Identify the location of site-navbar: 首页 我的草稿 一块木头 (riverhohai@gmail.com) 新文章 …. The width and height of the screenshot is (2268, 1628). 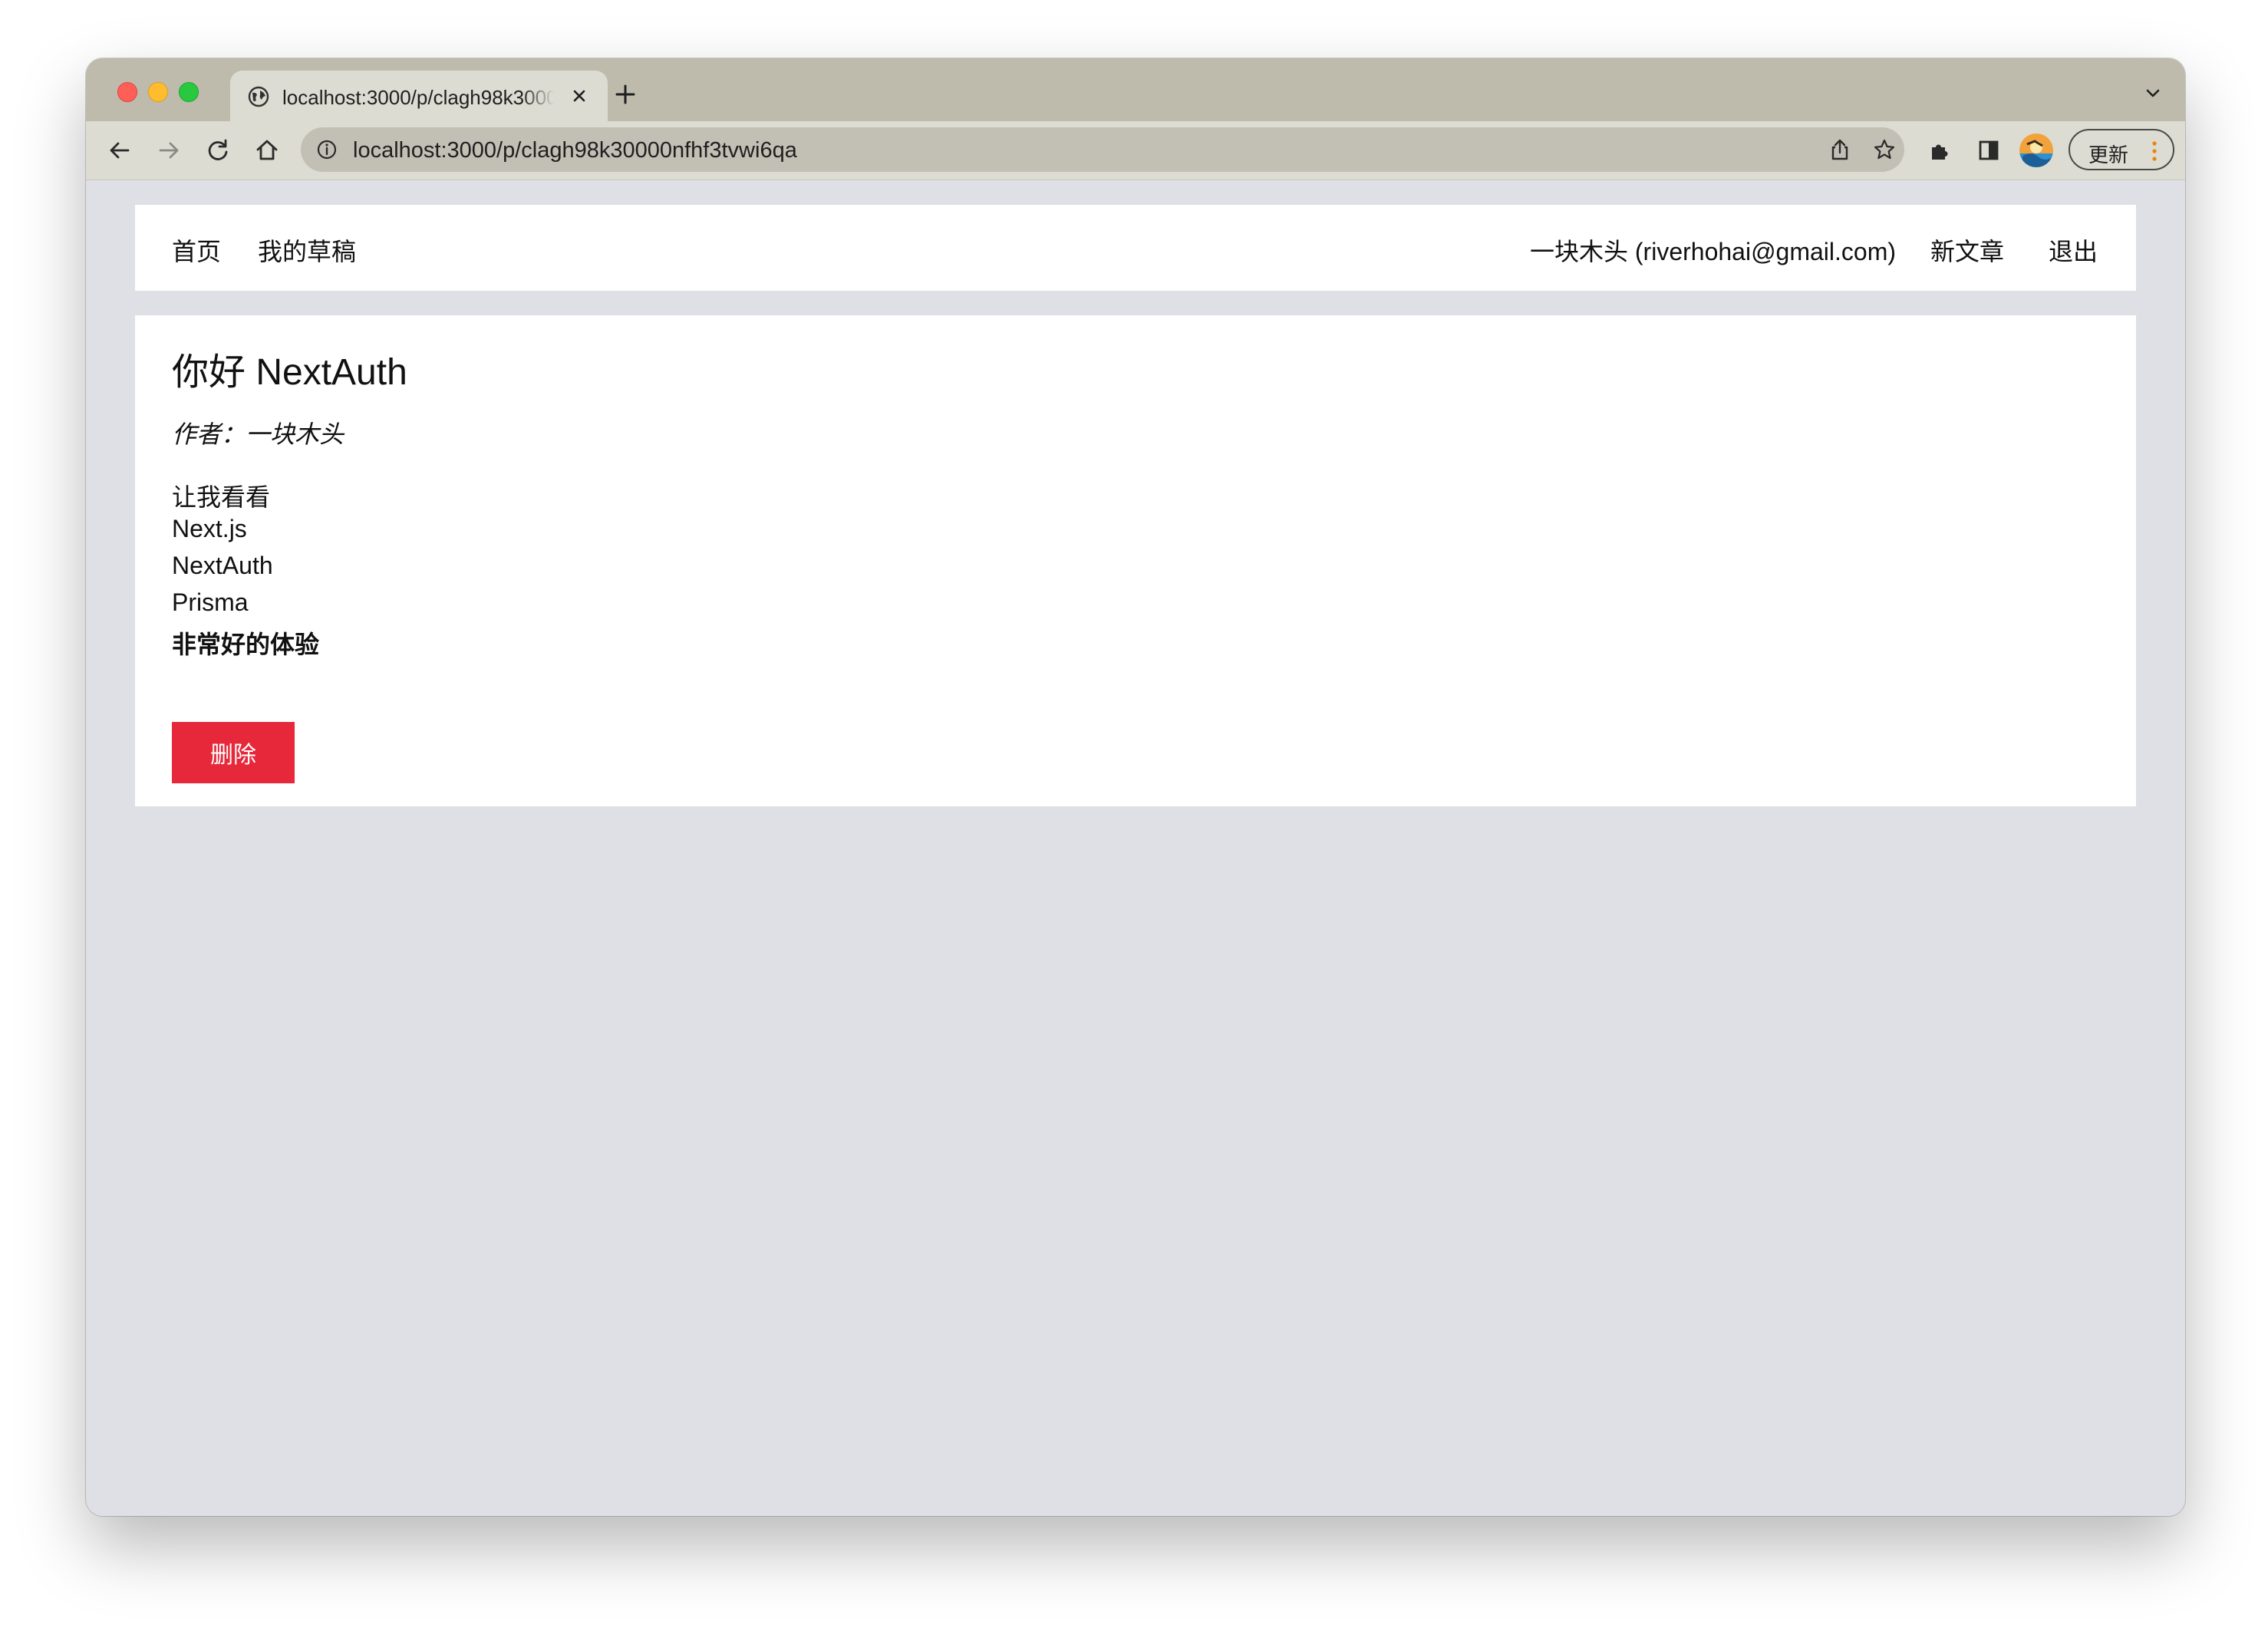
(1135, 248).